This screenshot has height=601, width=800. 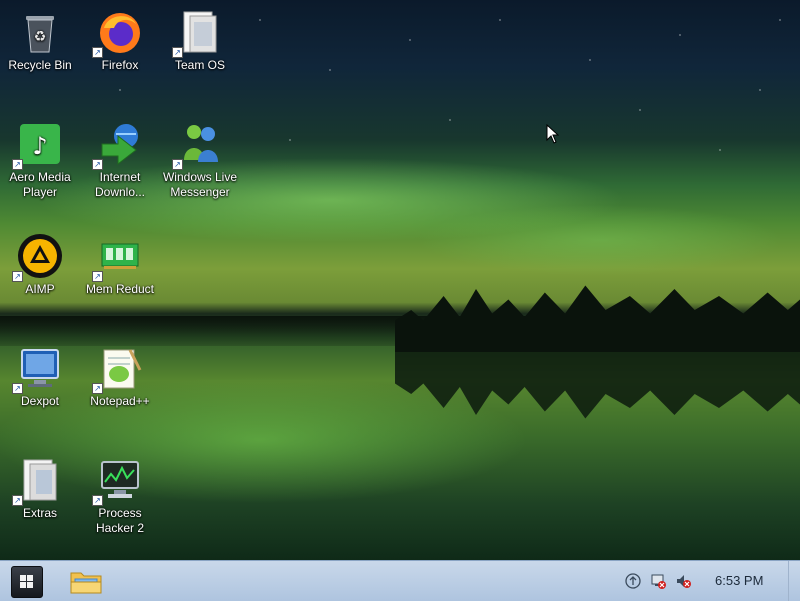 What do you see at coordinates (118, 145) in the screenshot?
I see `download-globe-icon: ↗` at bounding box center [118, 145].